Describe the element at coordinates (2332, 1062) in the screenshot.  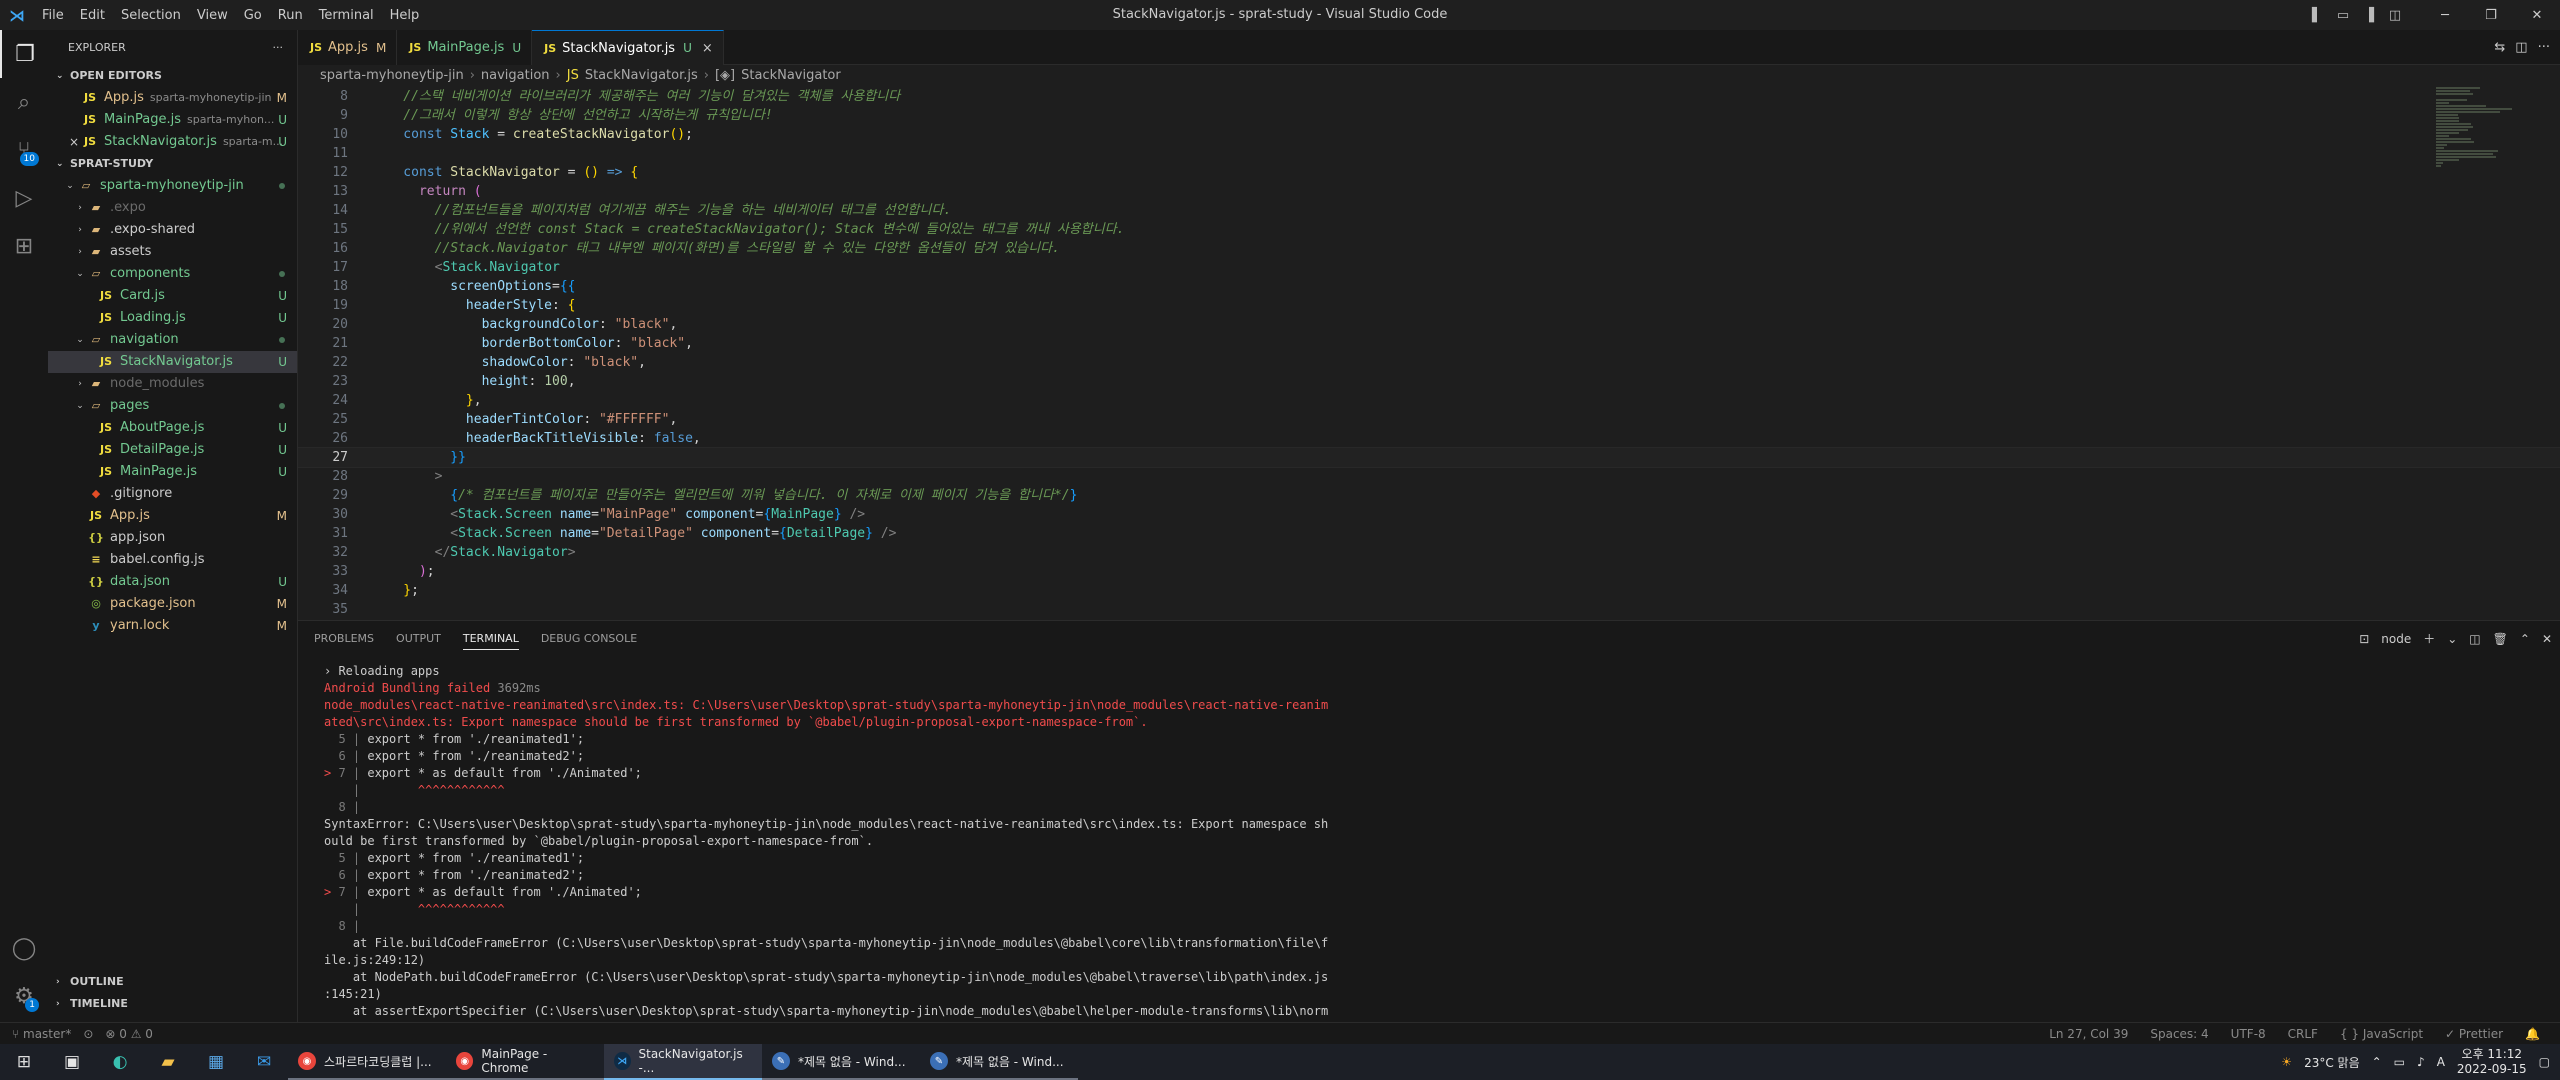
I see `weather-text: 23°C 맑음` at that location.